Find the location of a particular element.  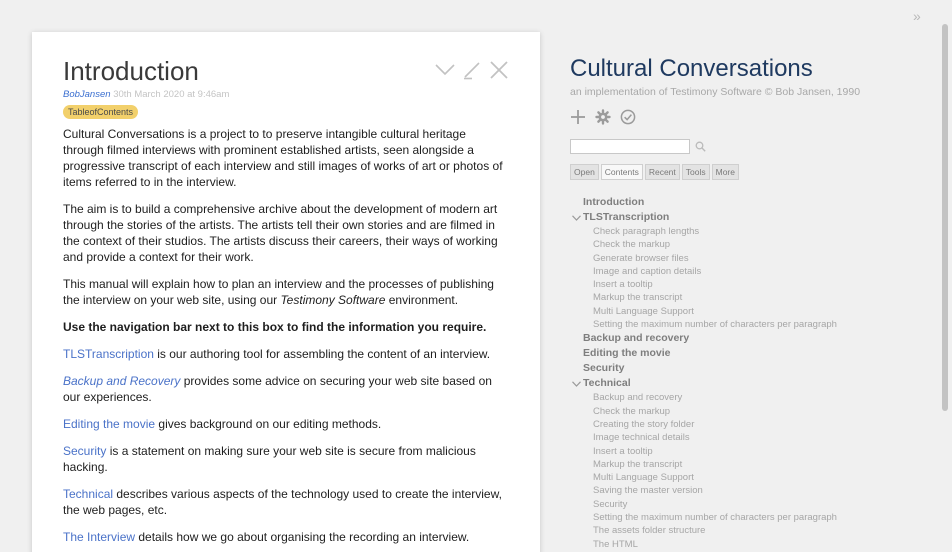

toc-subitem: Backup and recovery is located at coordinates (755, 397).